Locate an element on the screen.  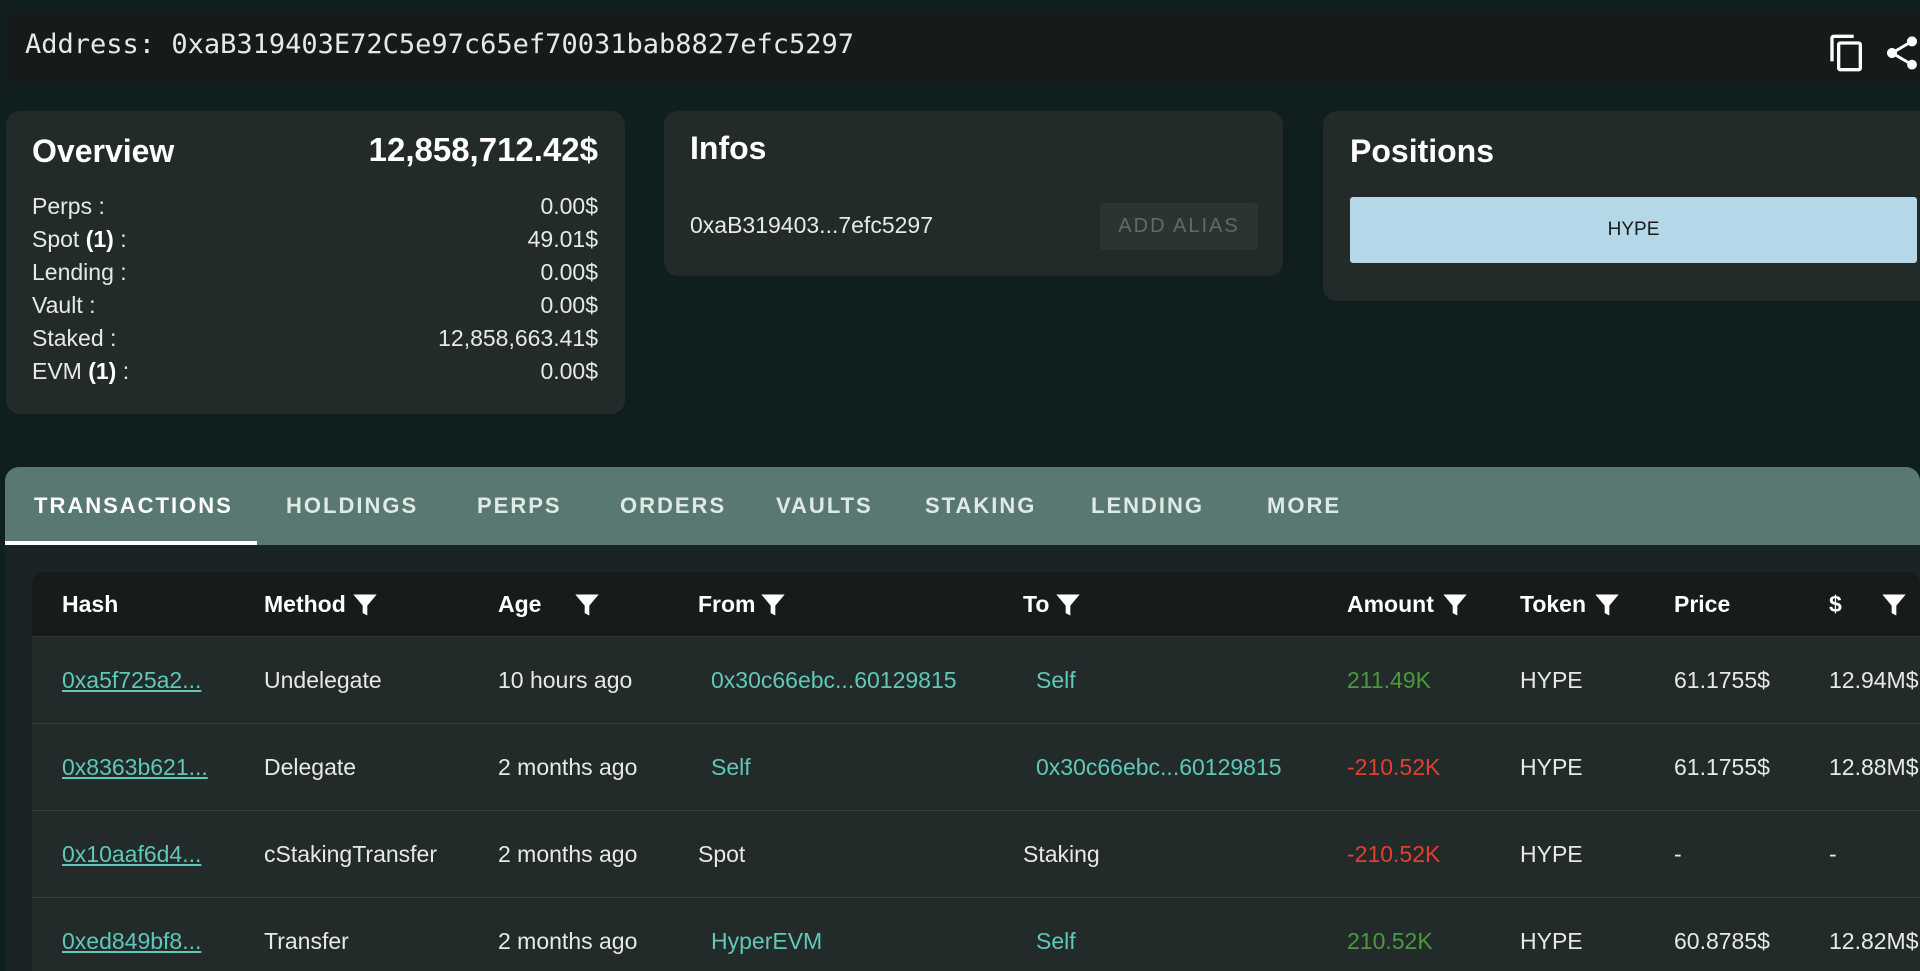
overview-row-lending: Lending : 0.00$ is located at coordinates (315, 275).